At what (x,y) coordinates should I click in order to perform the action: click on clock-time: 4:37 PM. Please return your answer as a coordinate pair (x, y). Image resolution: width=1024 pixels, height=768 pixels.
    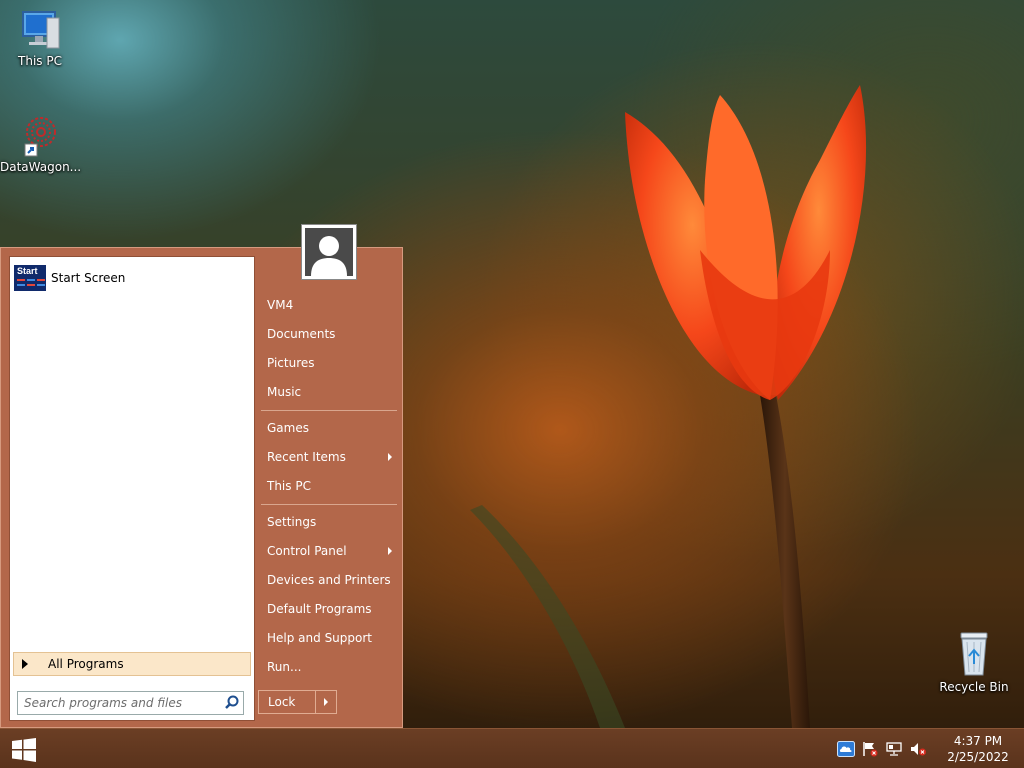
    Looking at the image, I should click on (978, 741).